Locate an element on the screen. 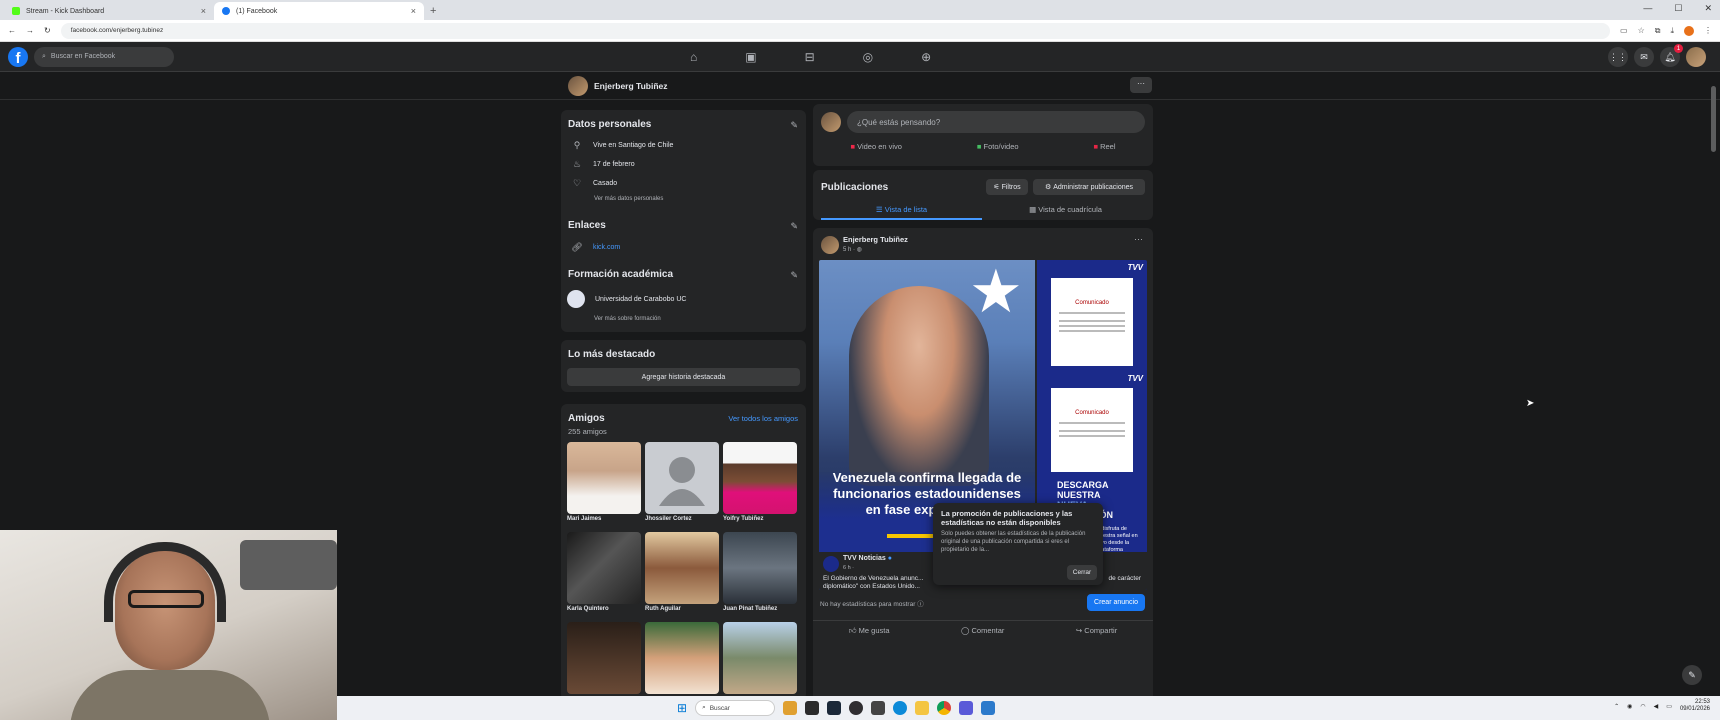  reload-icon: ↻ is located at coordinates (47, 30).